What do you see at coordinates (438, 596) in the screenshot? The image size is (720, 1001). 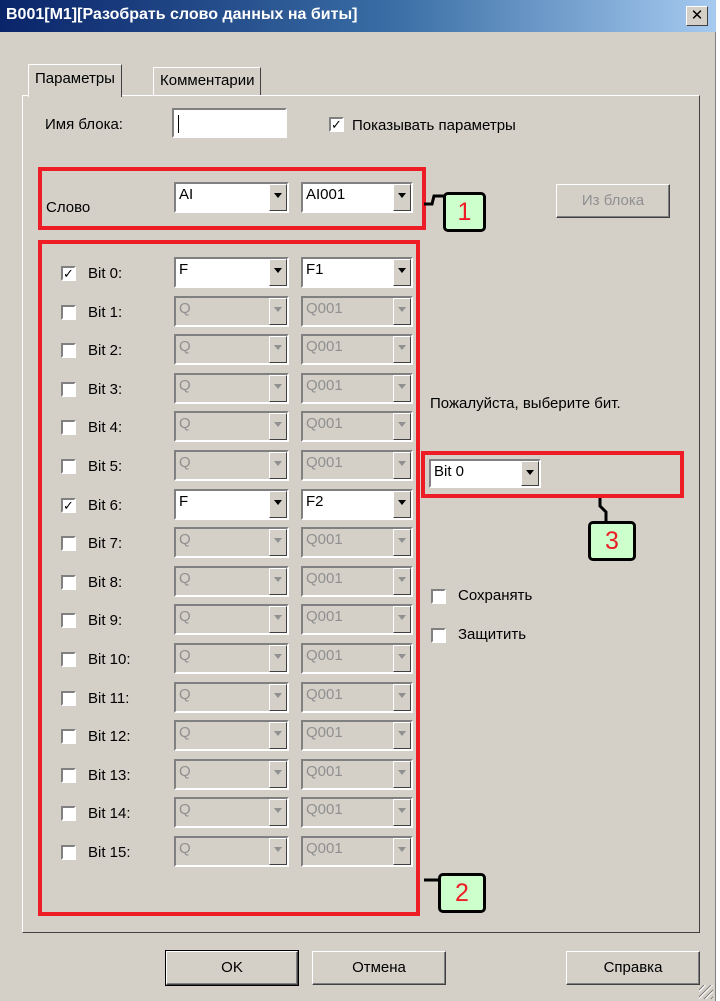 I see `retain-checkbox` at bounding box center [438, 596].